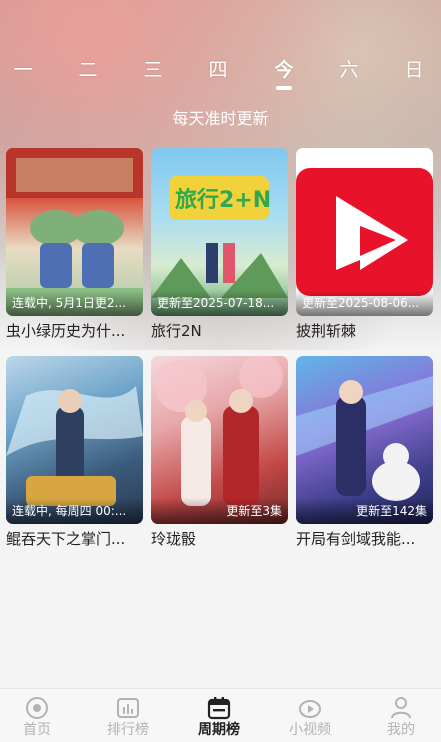  What do you see at coordinates (88, 73) in the screenshot?
I see `tab-day-tue: 二` at bounding box center [88, 73].